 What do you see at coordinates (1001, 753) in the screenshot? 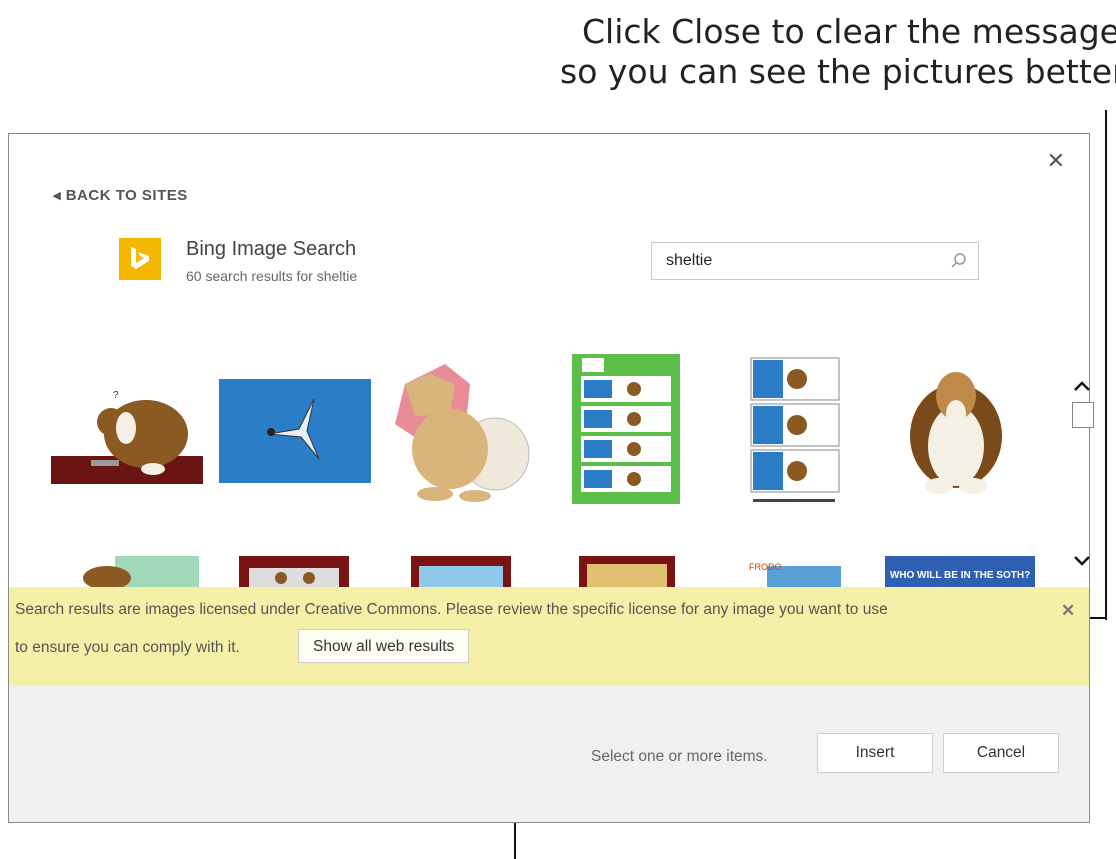
I see `cancel-button: Cancel` at bounding box center [1001, 753].